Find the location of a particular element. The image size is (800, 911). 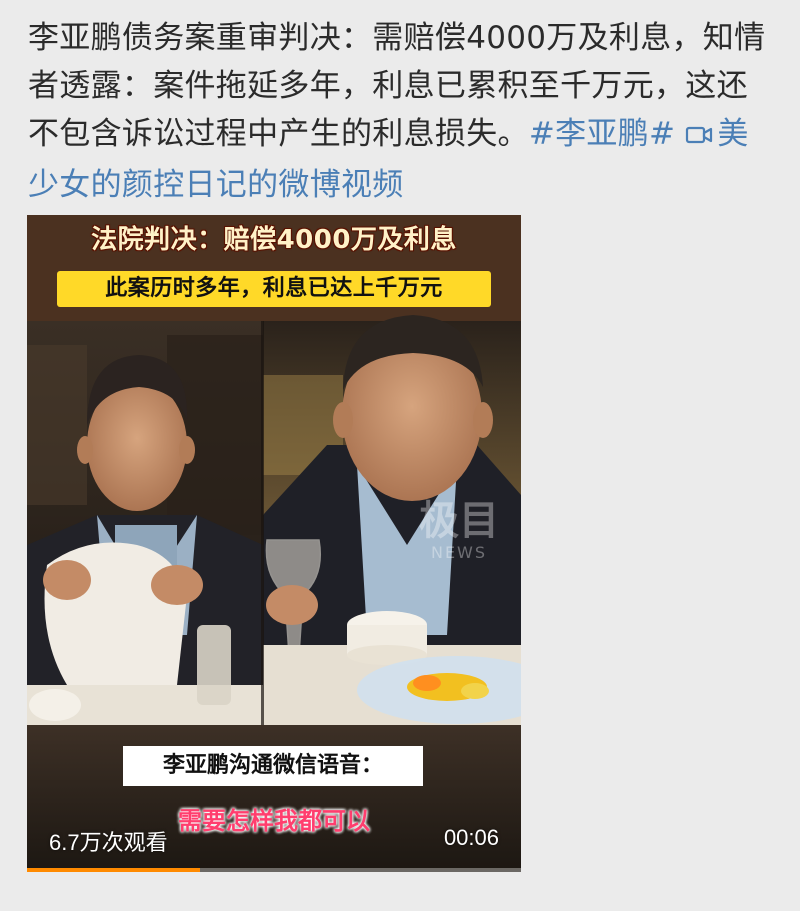

caption-verdict: 法院判决：赔偿4000万及利息 is located at coordinates (274, 240).